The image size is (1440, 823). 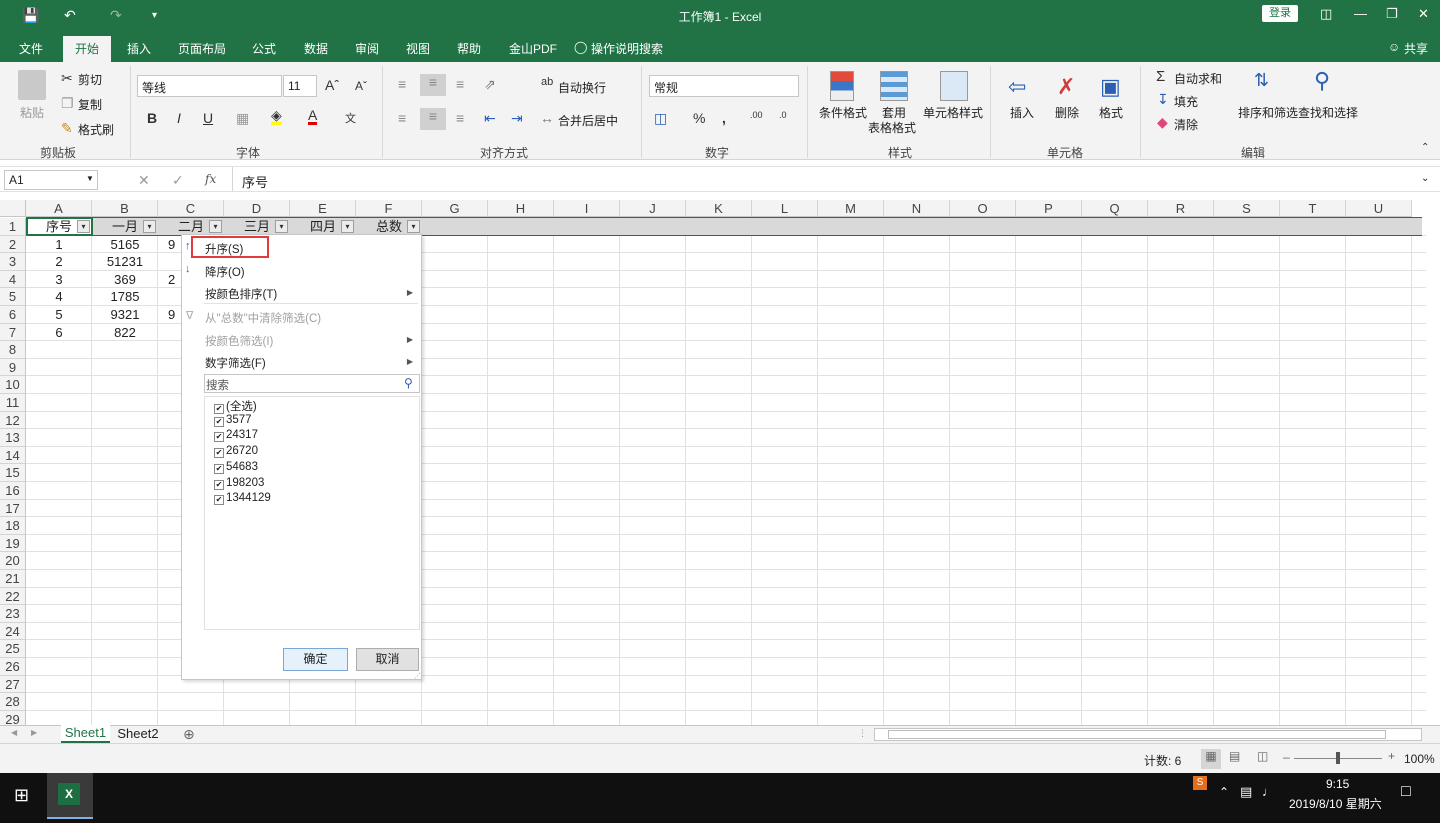 I want to click on cell: 1785, so click(x=125, y=296).